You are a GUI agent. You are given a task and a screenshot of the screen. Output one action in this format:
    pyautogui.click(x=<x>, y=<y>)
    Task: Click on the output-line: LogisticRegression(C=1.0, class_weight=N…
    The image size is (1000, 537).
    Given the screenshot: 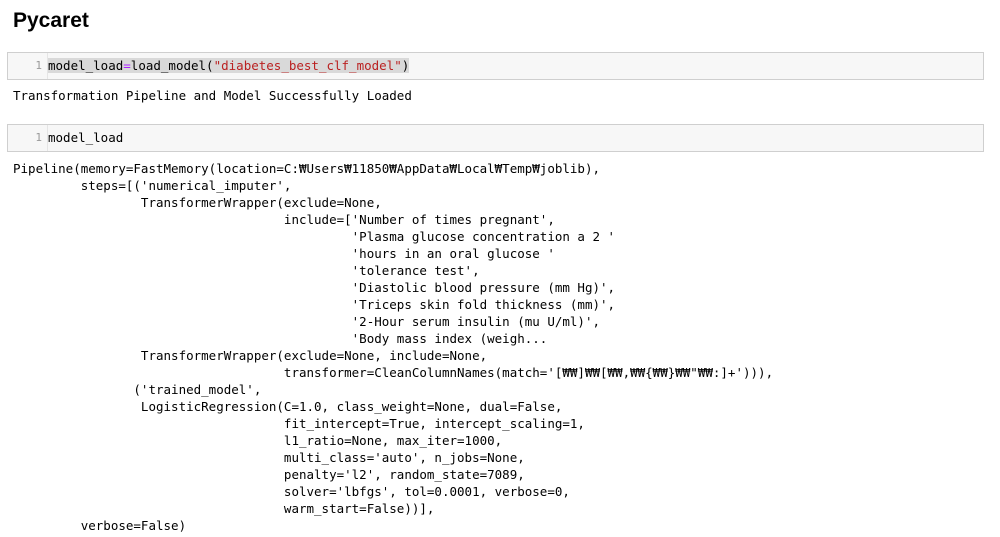 What is the action you would take?
    pyautogui.click(x=288, y=406)
    